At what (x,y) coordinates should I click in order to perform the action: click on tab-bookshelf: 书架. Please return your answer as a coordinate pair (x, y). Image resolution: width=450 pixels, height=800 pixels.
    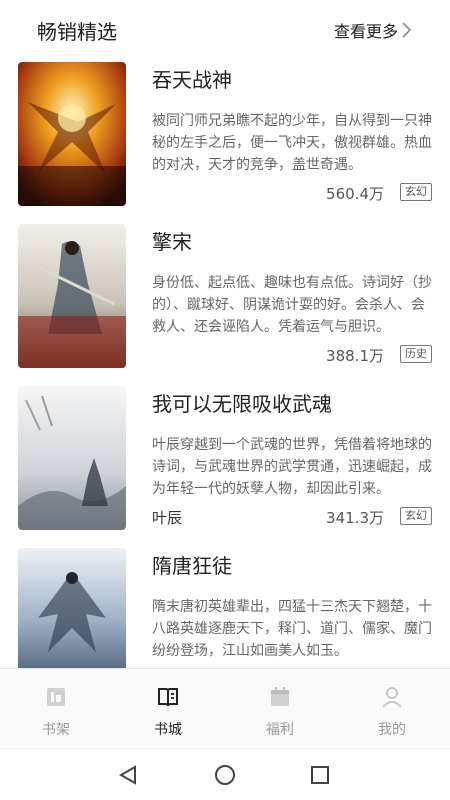
    Looking at the image, I should click on (56, 709).